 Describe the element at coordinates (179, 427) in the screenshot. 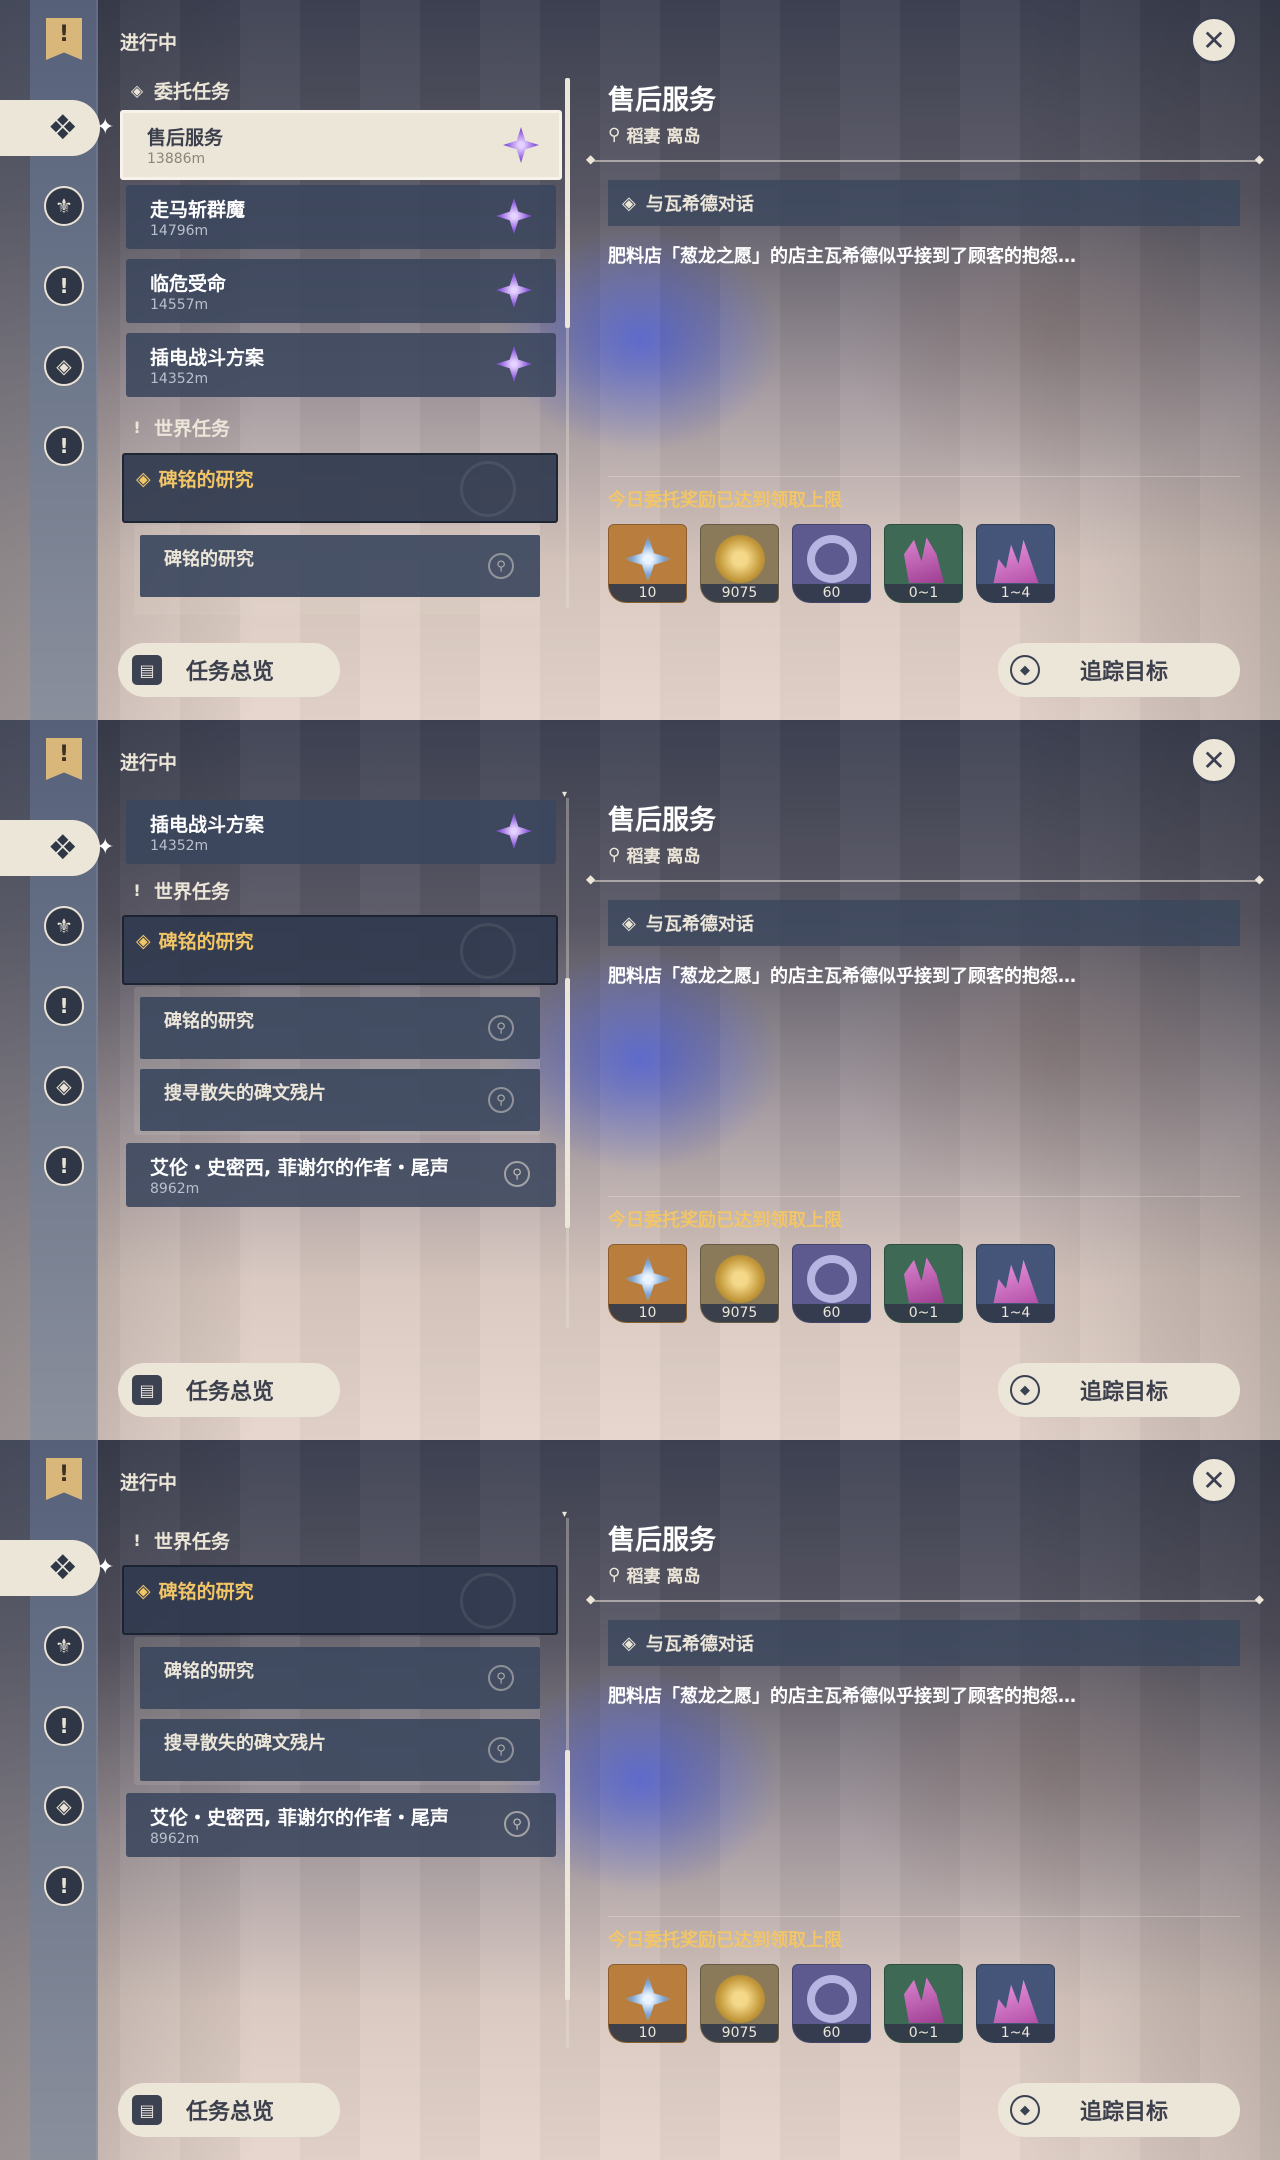

I see `world-section-header: ! 世界任务` at that location.